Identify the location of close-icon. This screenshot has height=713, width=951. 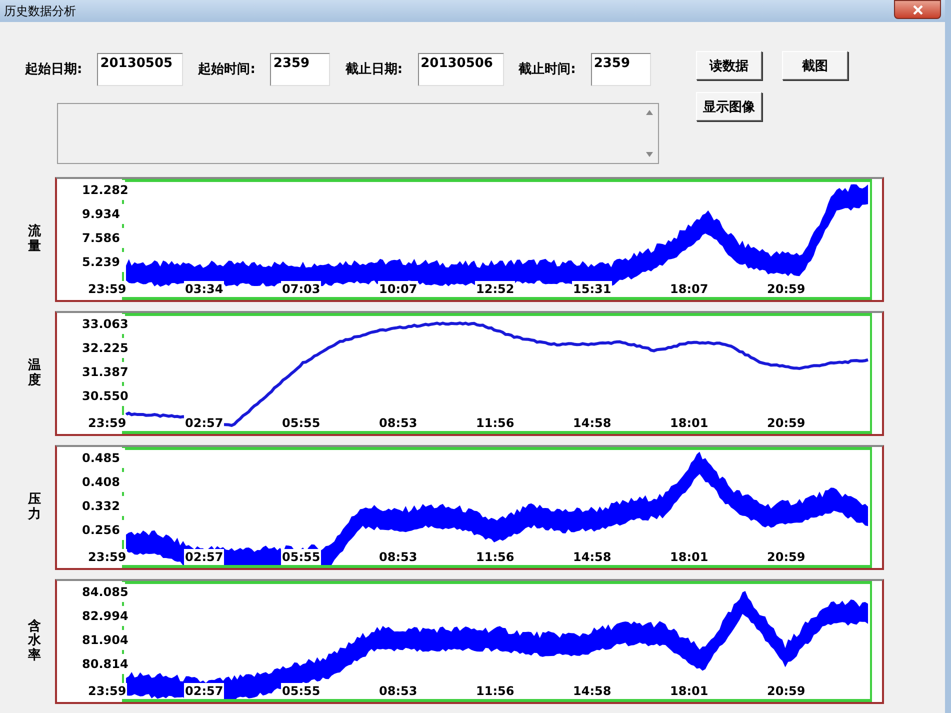
(918, 9).